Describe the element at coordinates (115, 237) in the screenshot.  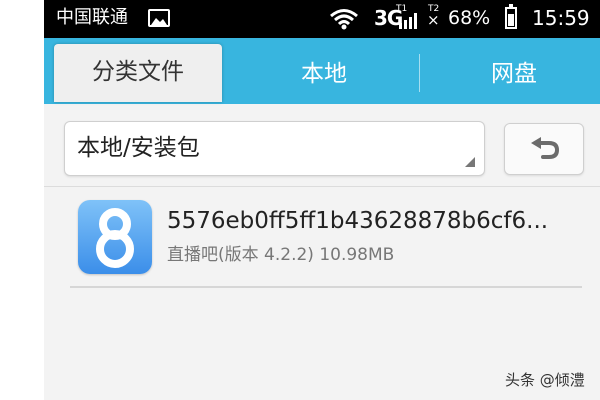
I see `app-8-icon` at that location.